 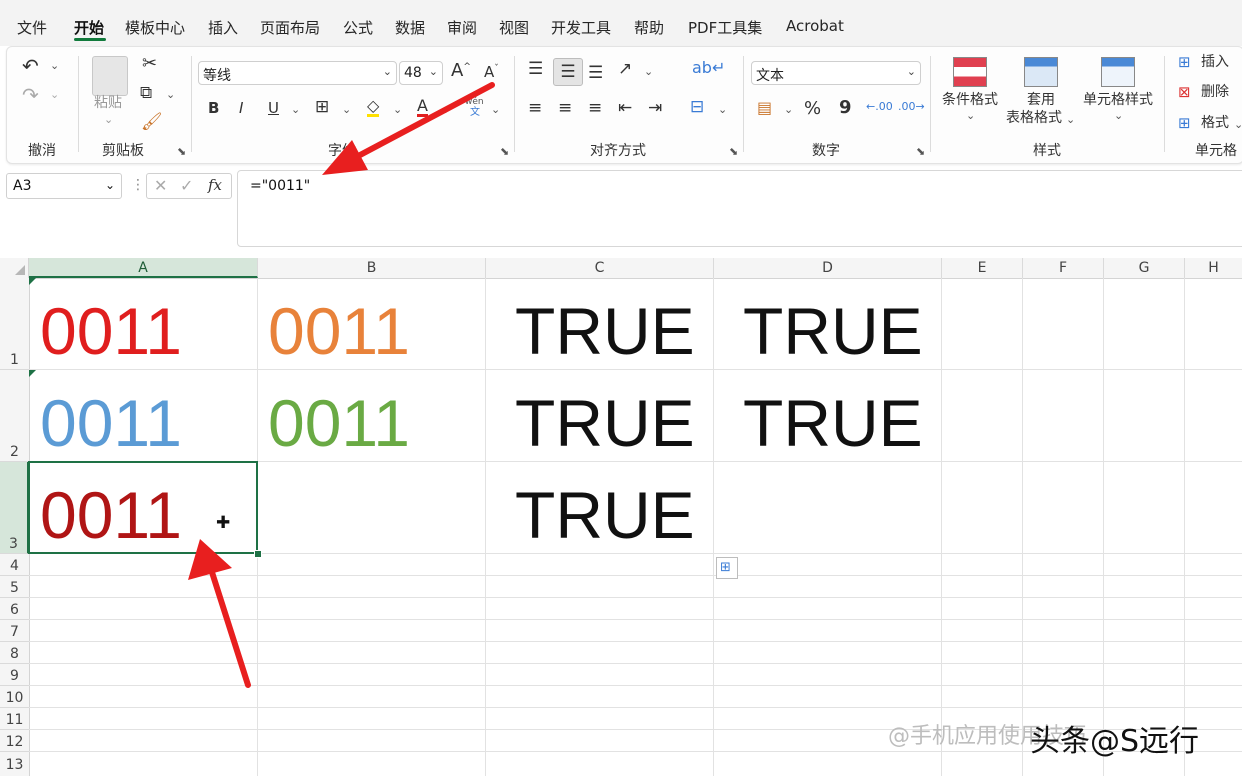 I want to click on watermark-text: 头条@S远行, so click(x=1115, y=741).